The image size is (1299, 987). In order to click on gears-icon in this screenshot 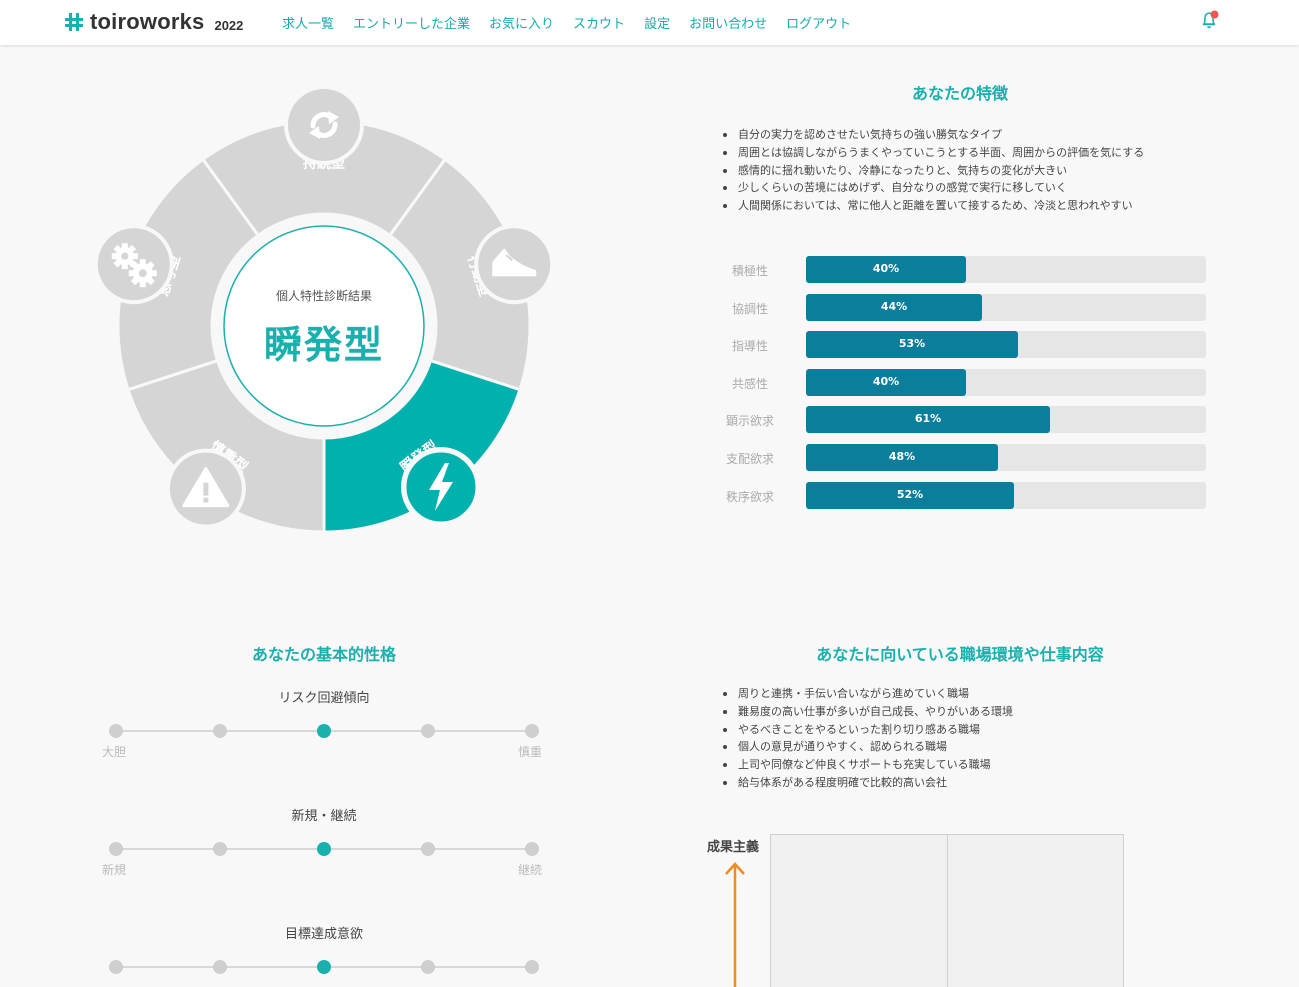, I will do `click(133, 264)`.